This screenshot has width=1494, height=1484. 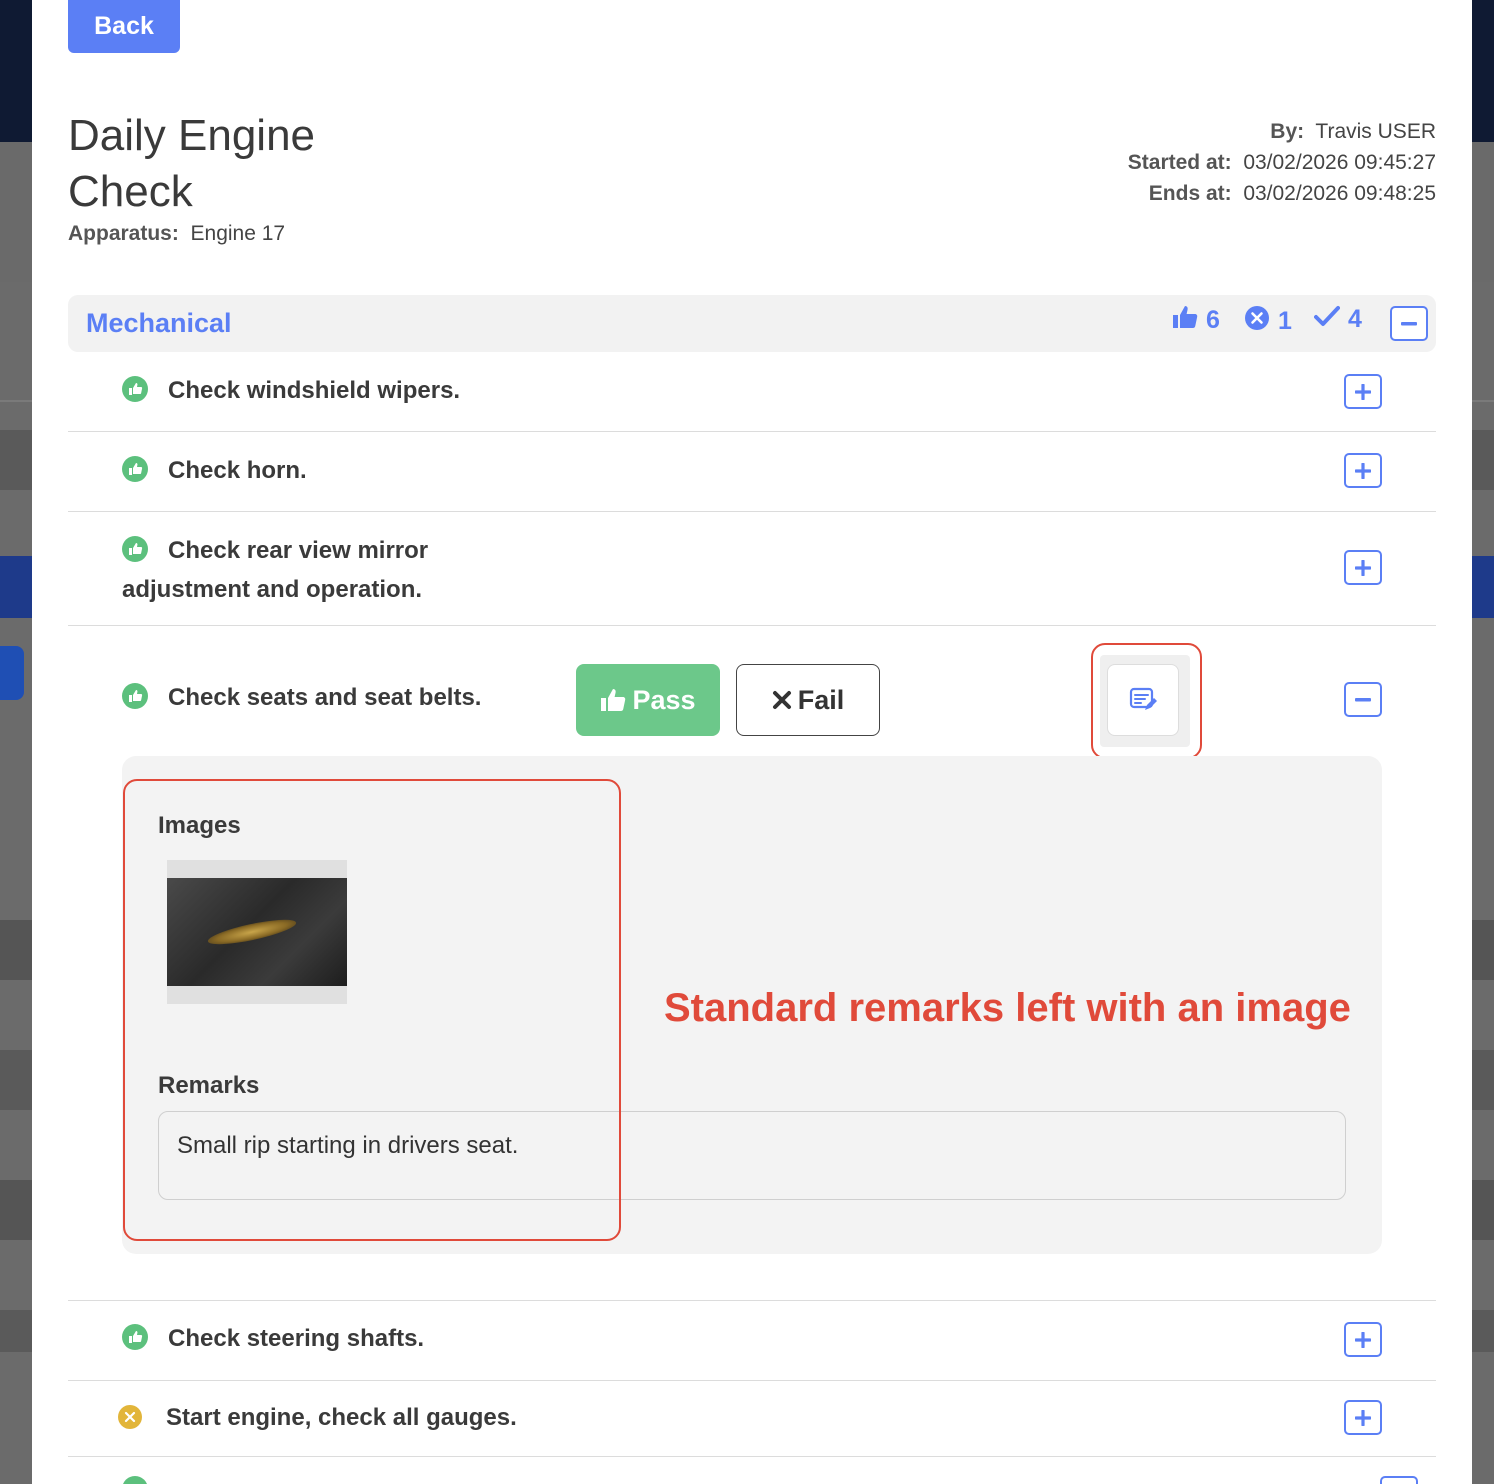 I want to click on checklist-item: Check steering shafts., so click(x=752, y=1341).